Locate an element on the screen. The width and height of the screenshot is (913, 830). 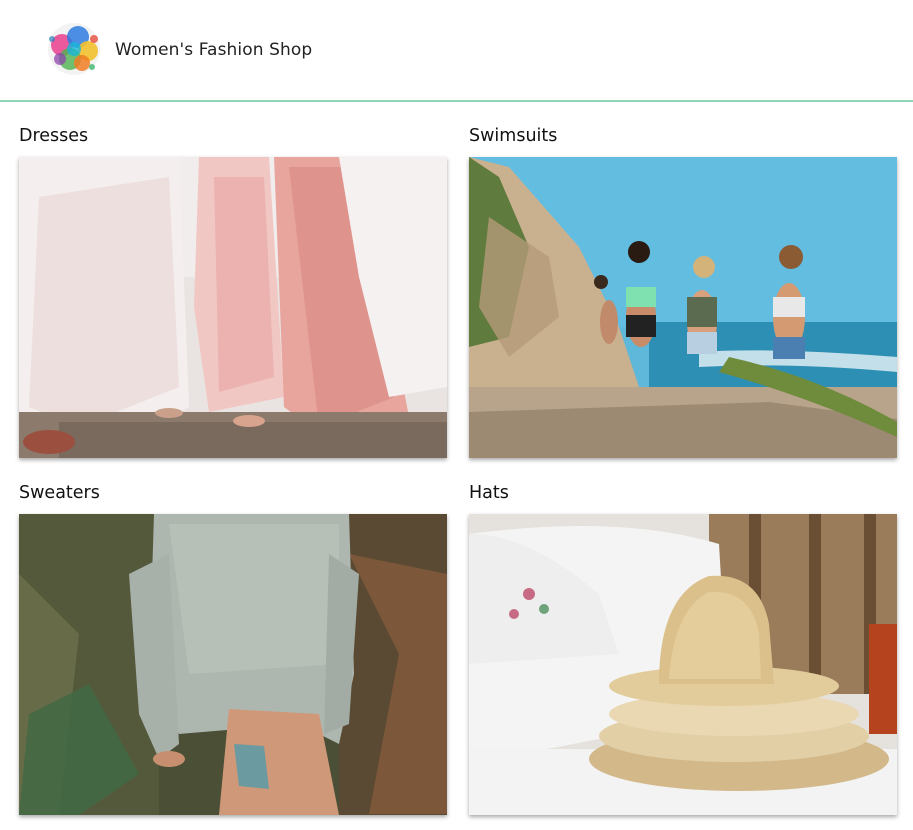
category-title: Swimsuits is located at coordinates (513, 136).